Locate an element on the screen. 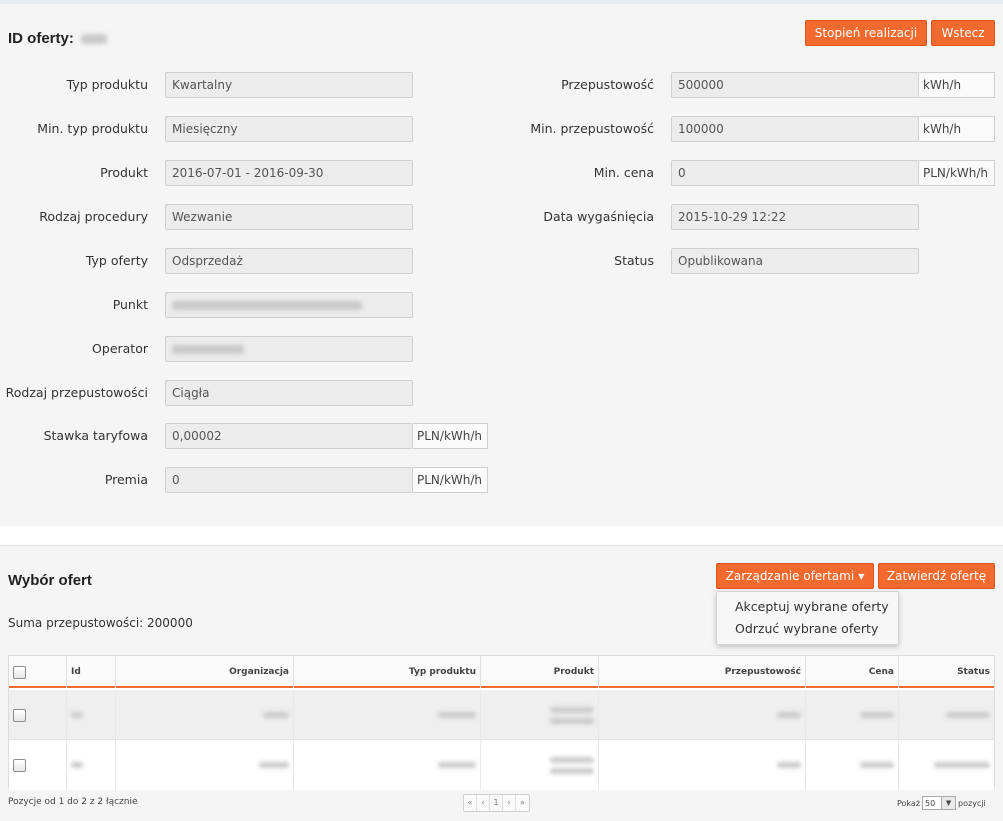 The width and height of the screenshot is (1003, 821). offer-id-redacted is located at coordinates (94, 39).